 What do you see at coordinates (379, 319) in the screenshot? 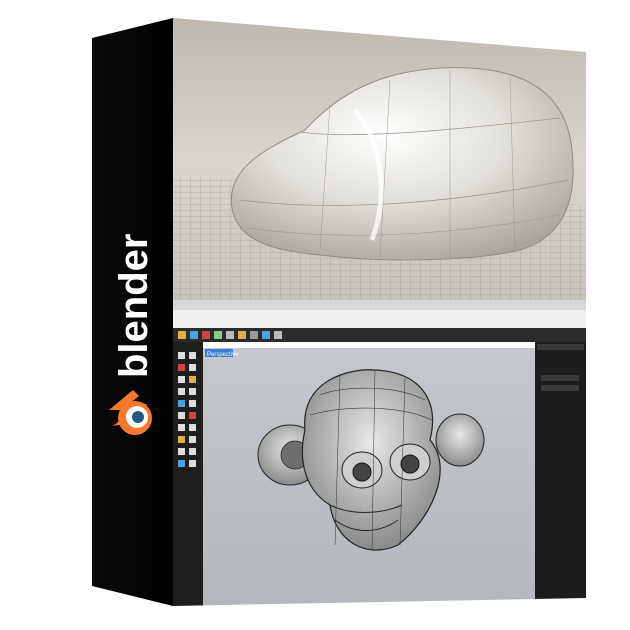
I see `command-area` at bounding box center [379, 319].